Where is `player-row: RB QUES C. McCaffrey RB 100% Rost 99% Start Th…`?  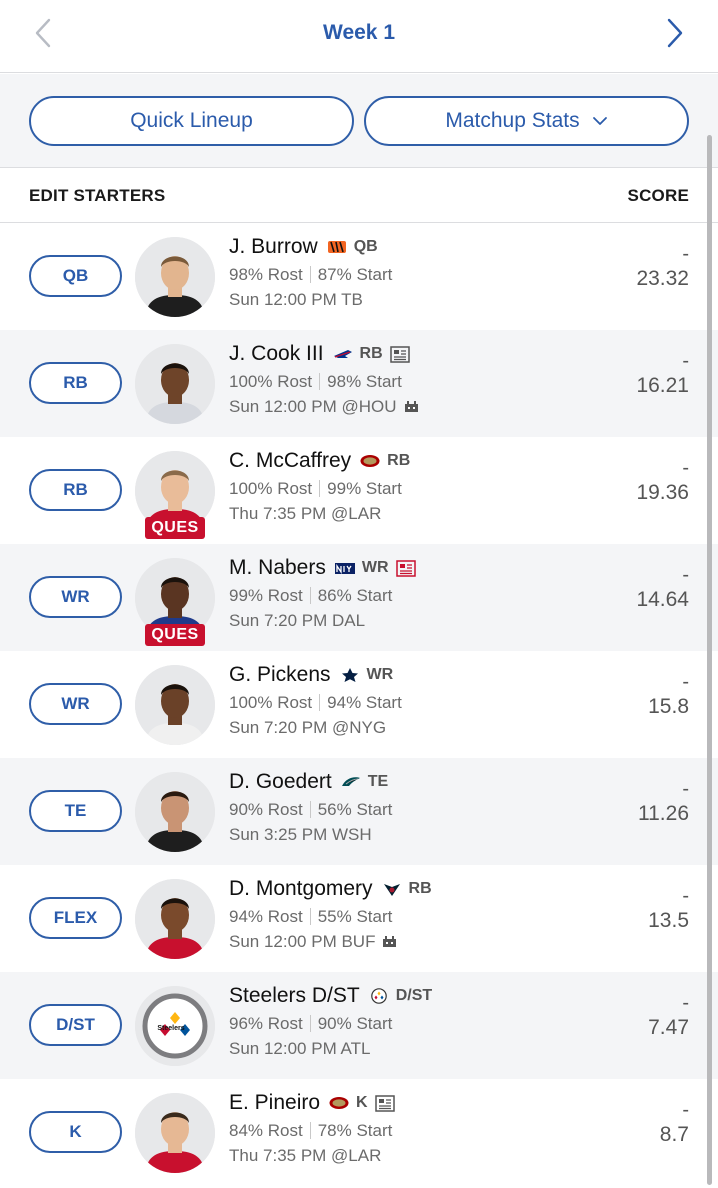
player-row: RB QUES C. McCaffrey RB 100% Rost 99% Start Th… is located at coordinates (359, 490).